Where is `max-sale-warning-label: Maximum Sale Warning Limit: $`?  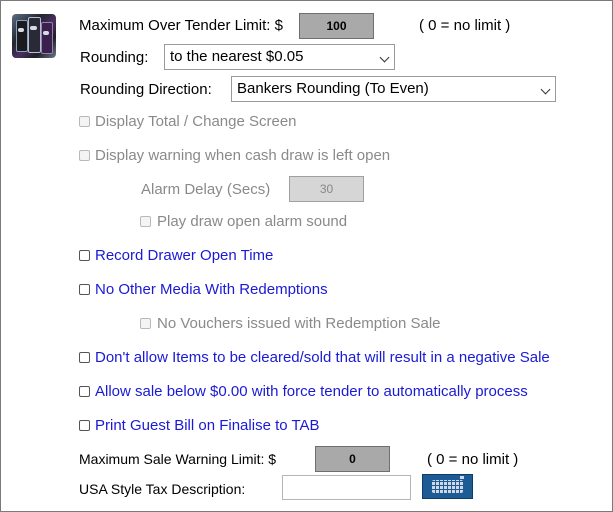 max-sale-warning-label: Maximum Sale Warning Limit: $ is located at coordinates (178, 459).